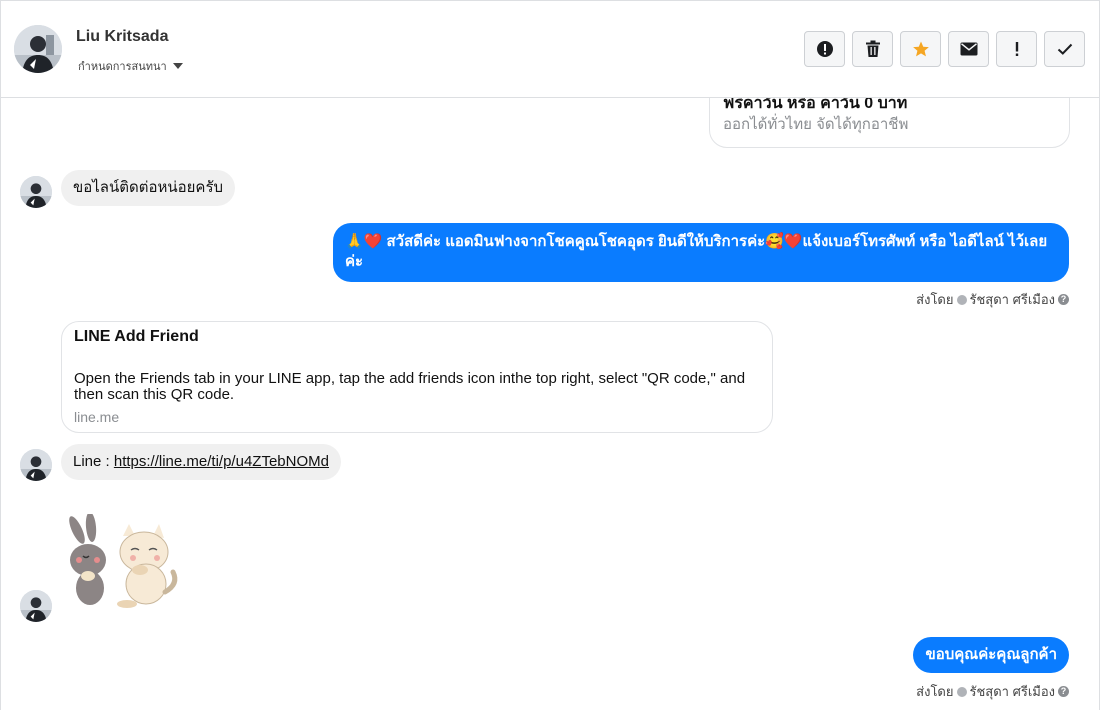 Image resolution: width=1102 pixels, height=710 pixels. Describe the element at coordinates (816, 124) in the screenshot. I see `card-subtitle: ออกได้ทั่วไทย จัดได้ทุกอาชีพ` at that location.